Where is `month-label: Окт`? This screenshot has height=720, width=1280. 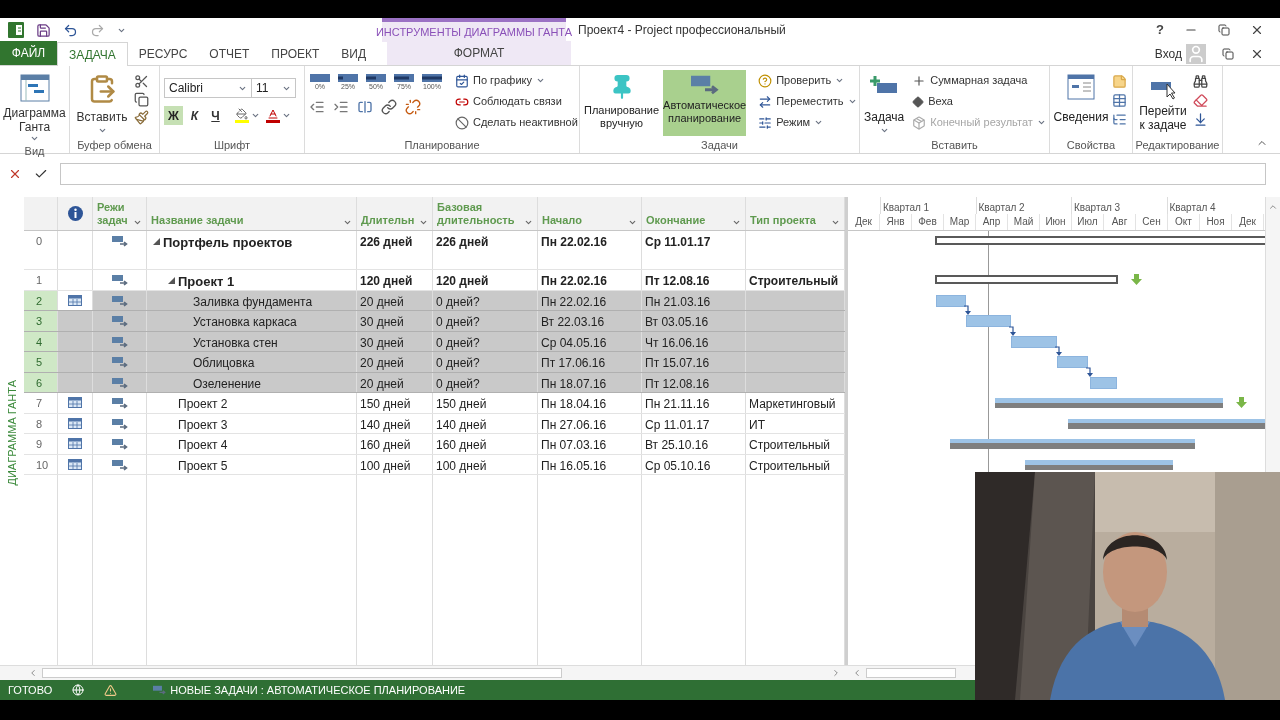
month-label: Окт is located at coordinates (1184, 222).